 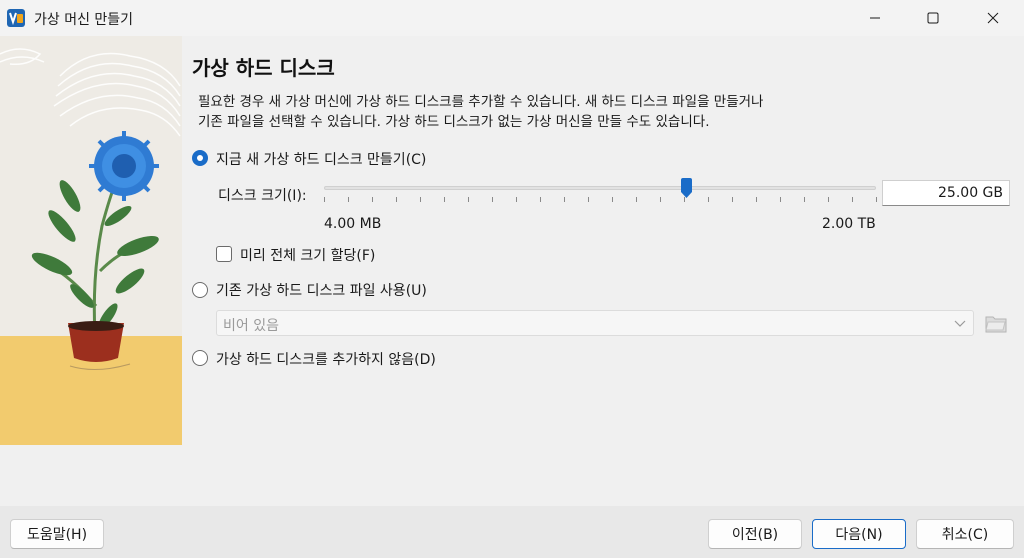 I want to click on slider-ticks, so click(x=600, y=200).